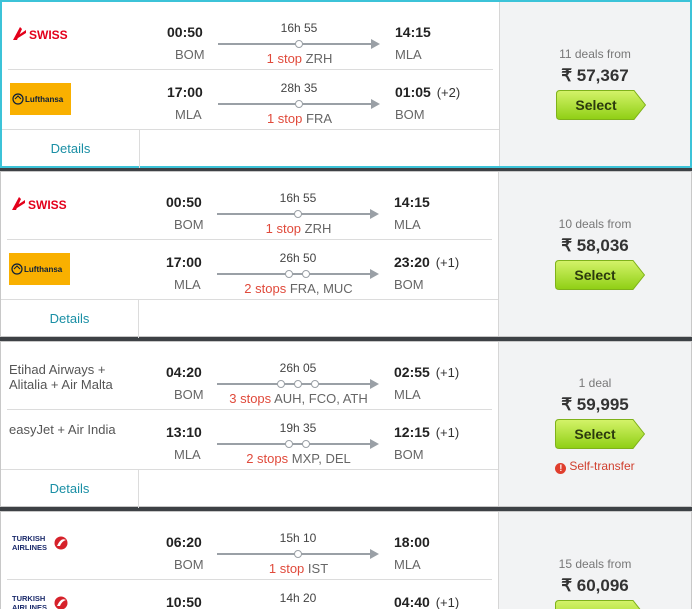 The height and width of the screenshot is (609, 692). I want to click on flight-duration: 26h 05, so click(298, 368).